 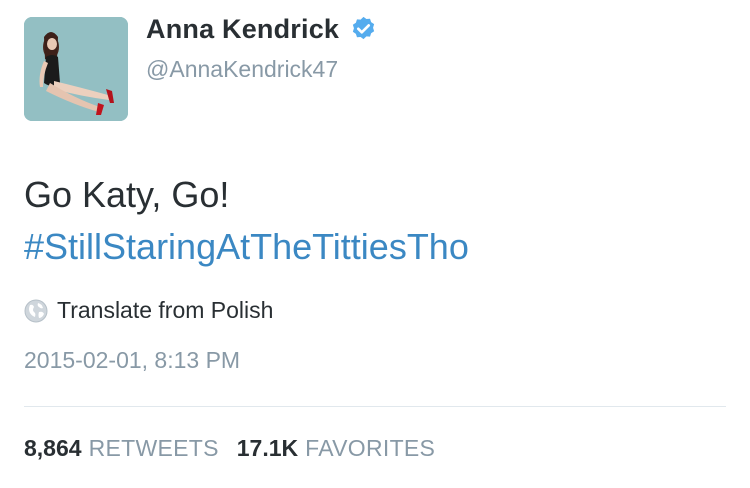 What do you see at coordinates (229, 448) in the screenshot?
I see `tweet-stats: 8,864 RETWEETS 17.1K FAVORITES` at bounding box center [229, 448].